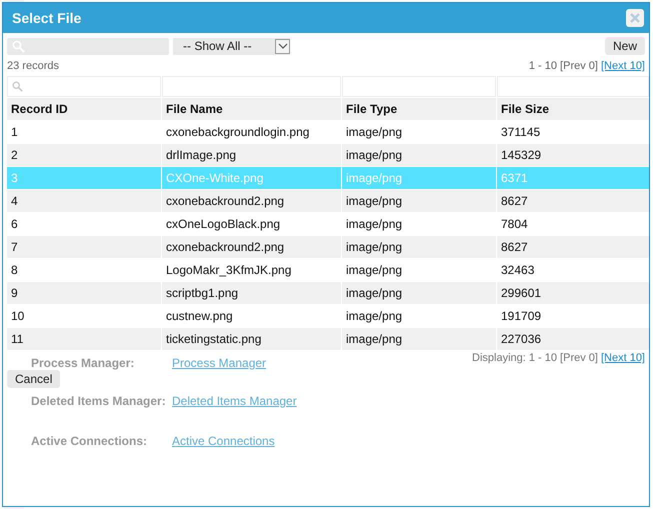  What do you see at coordinates (84, 178) in the screenshot?
I see `table-cell: 3` at bounding box center [84, 178].